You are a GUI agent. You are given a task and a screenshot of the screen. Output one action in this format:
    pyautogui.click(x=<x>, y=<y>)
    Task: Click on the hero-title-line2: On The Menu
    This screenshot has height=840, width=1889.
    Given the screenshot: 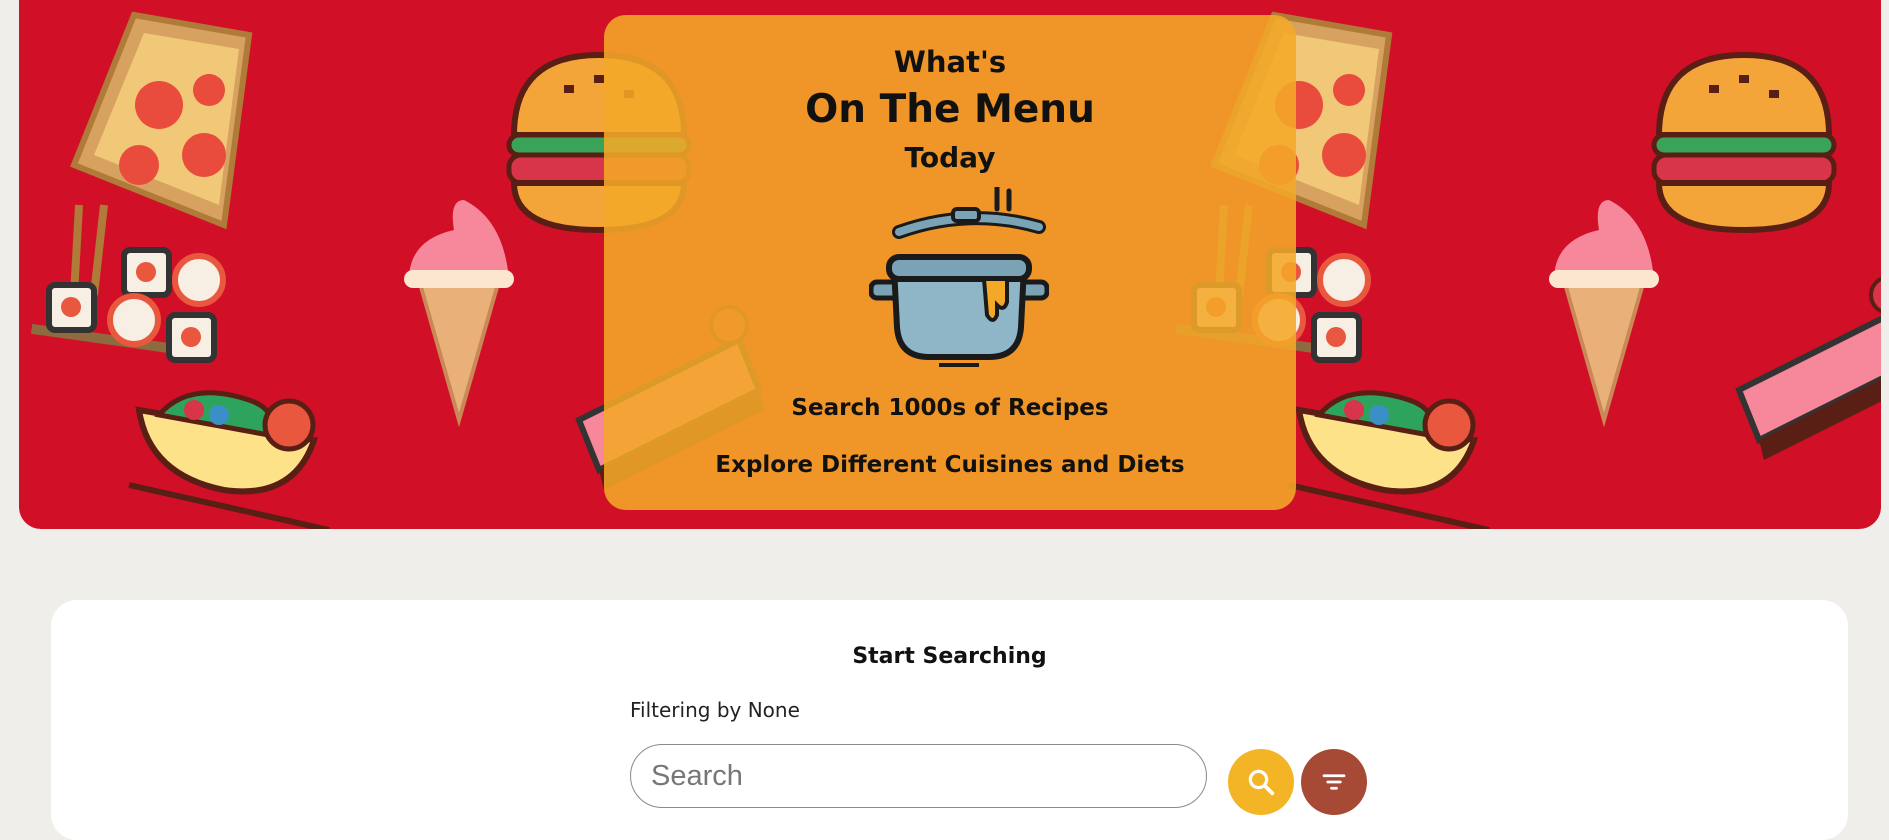 What is the action you would take?
    pyautogui.click(x=950, y=109)
    